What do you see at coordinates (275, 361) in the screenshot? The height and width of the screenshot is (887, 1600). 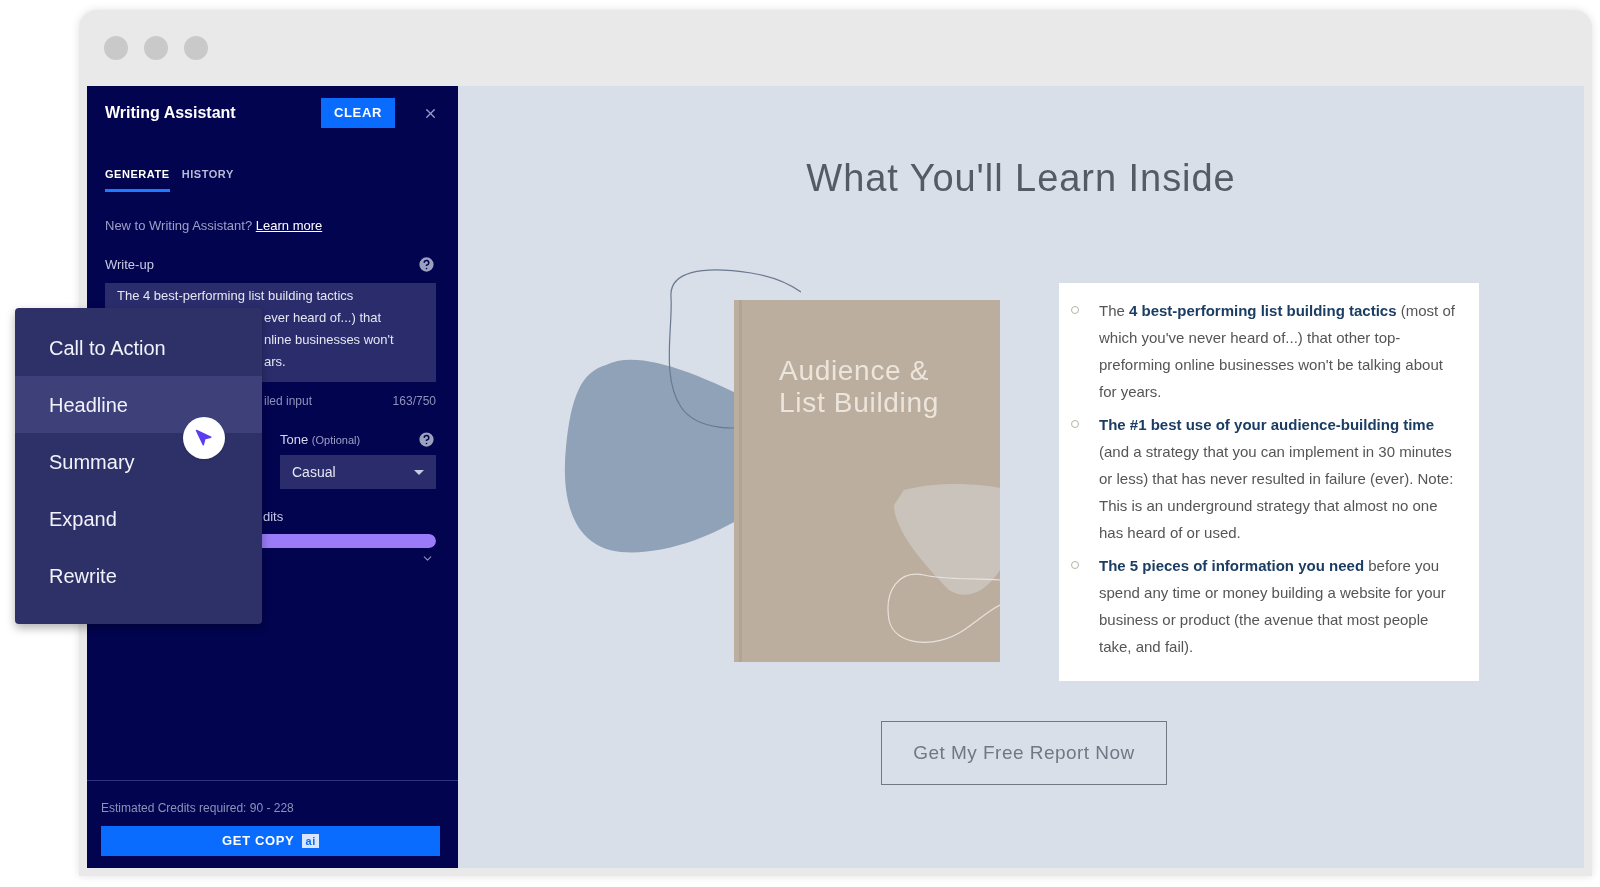 I see `write-up-text: ars.` at bounding box center [275, 361].